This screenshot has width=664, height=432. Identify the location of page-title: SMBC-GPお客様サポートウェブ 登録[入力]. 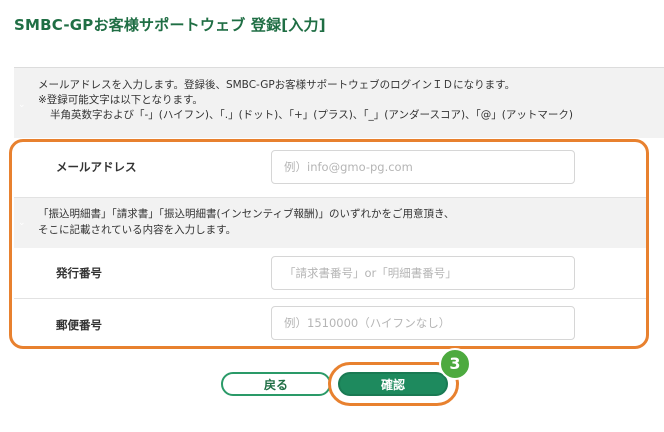
(170, 25).